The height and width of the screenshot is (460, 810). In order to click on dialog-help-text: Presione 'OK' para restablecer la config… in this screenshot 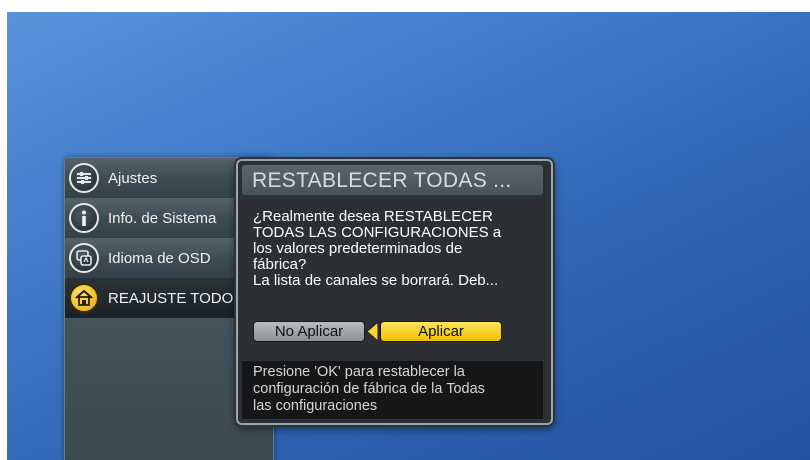, I will do `click(392, 390)`.